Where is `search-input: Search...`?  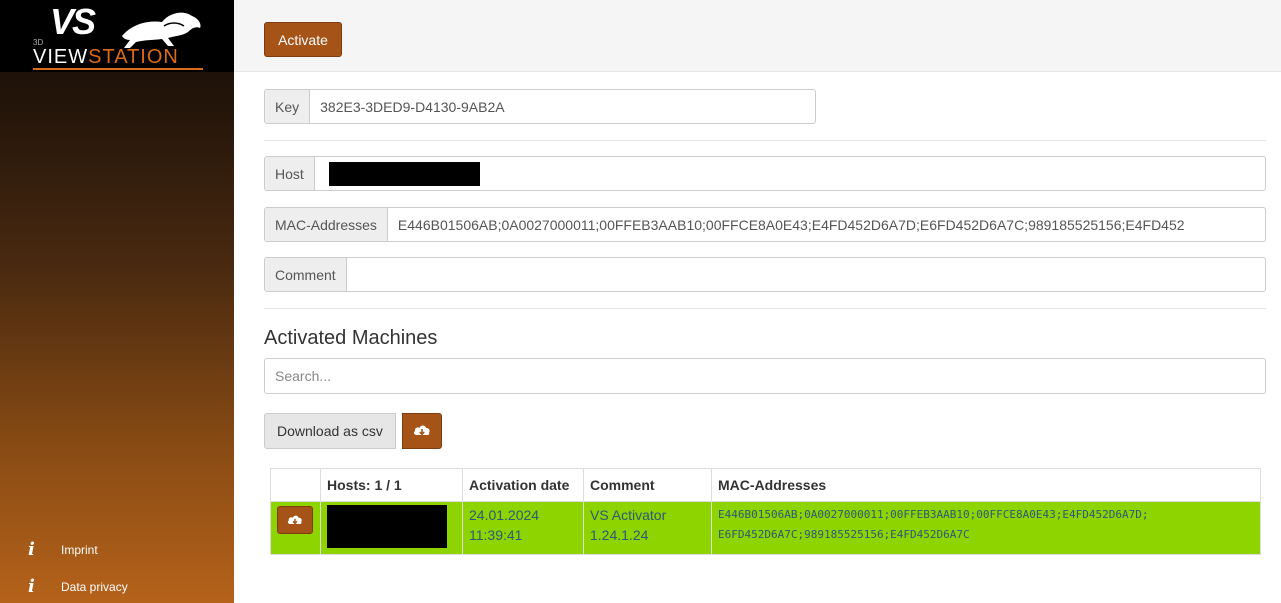
search-input: Search... is located at coordinates (765, 376).